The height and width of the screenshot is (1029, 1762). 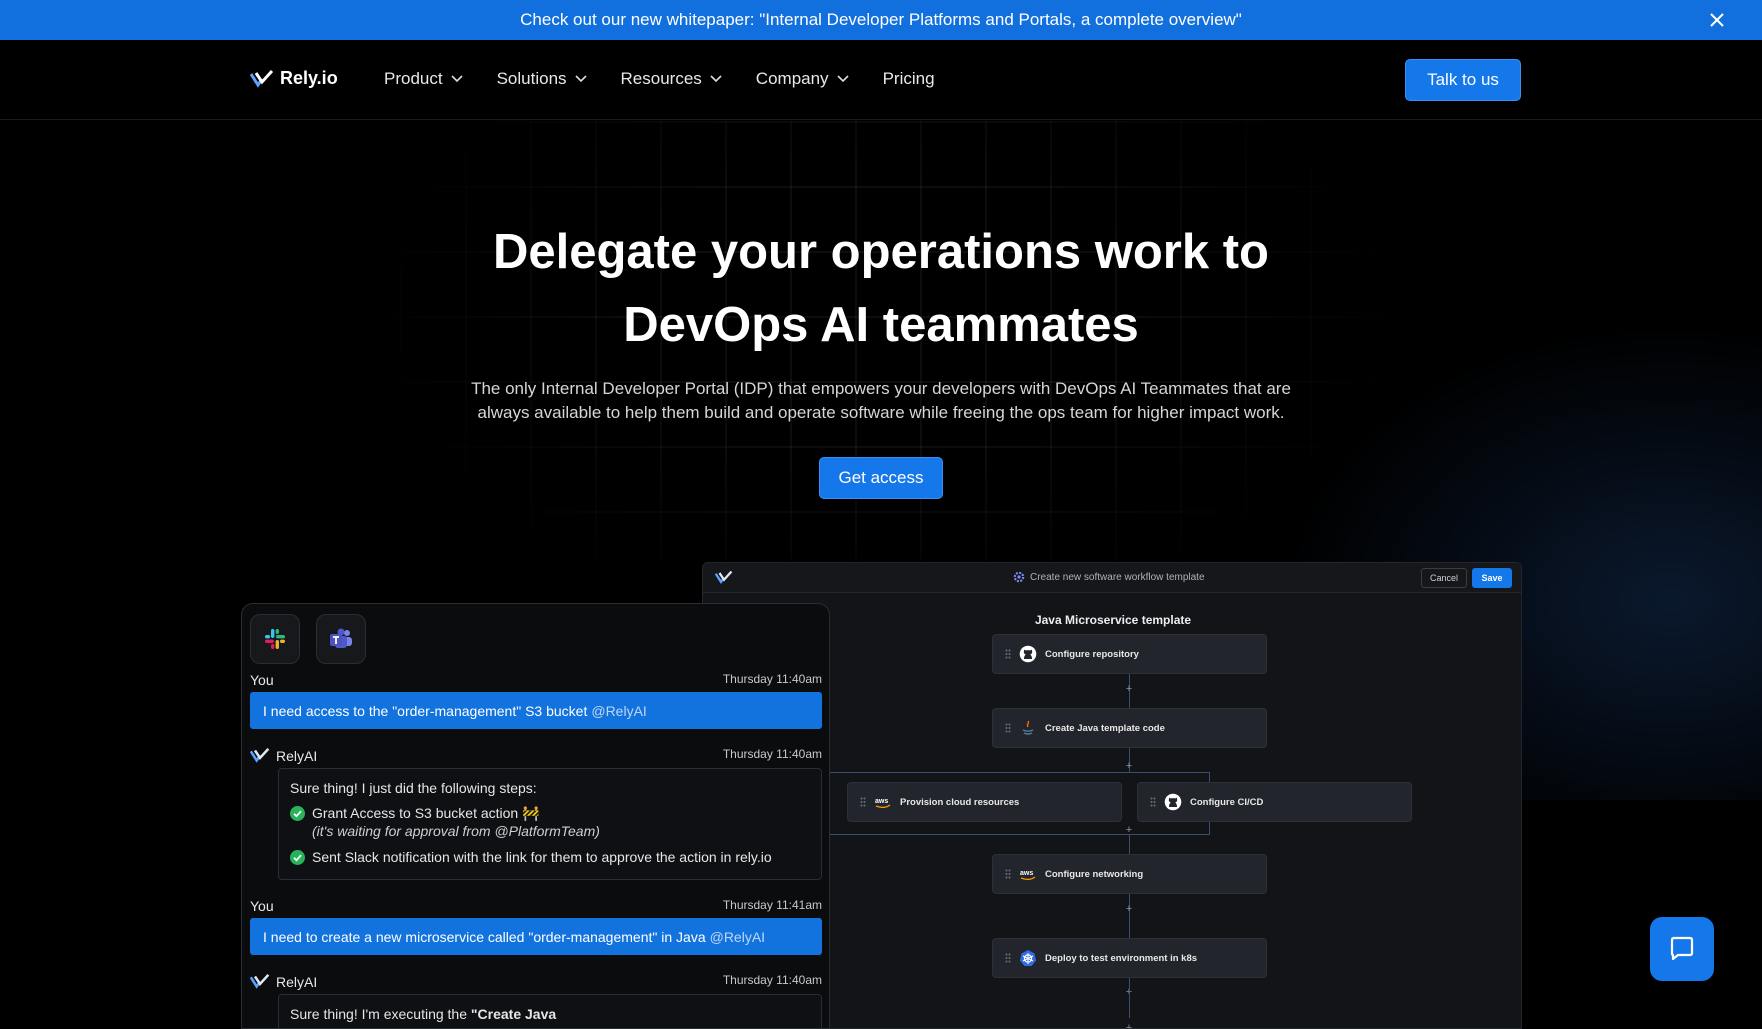 I want to click on hero-title-line: DevOps AI teammates, so click(x=881, y=325).